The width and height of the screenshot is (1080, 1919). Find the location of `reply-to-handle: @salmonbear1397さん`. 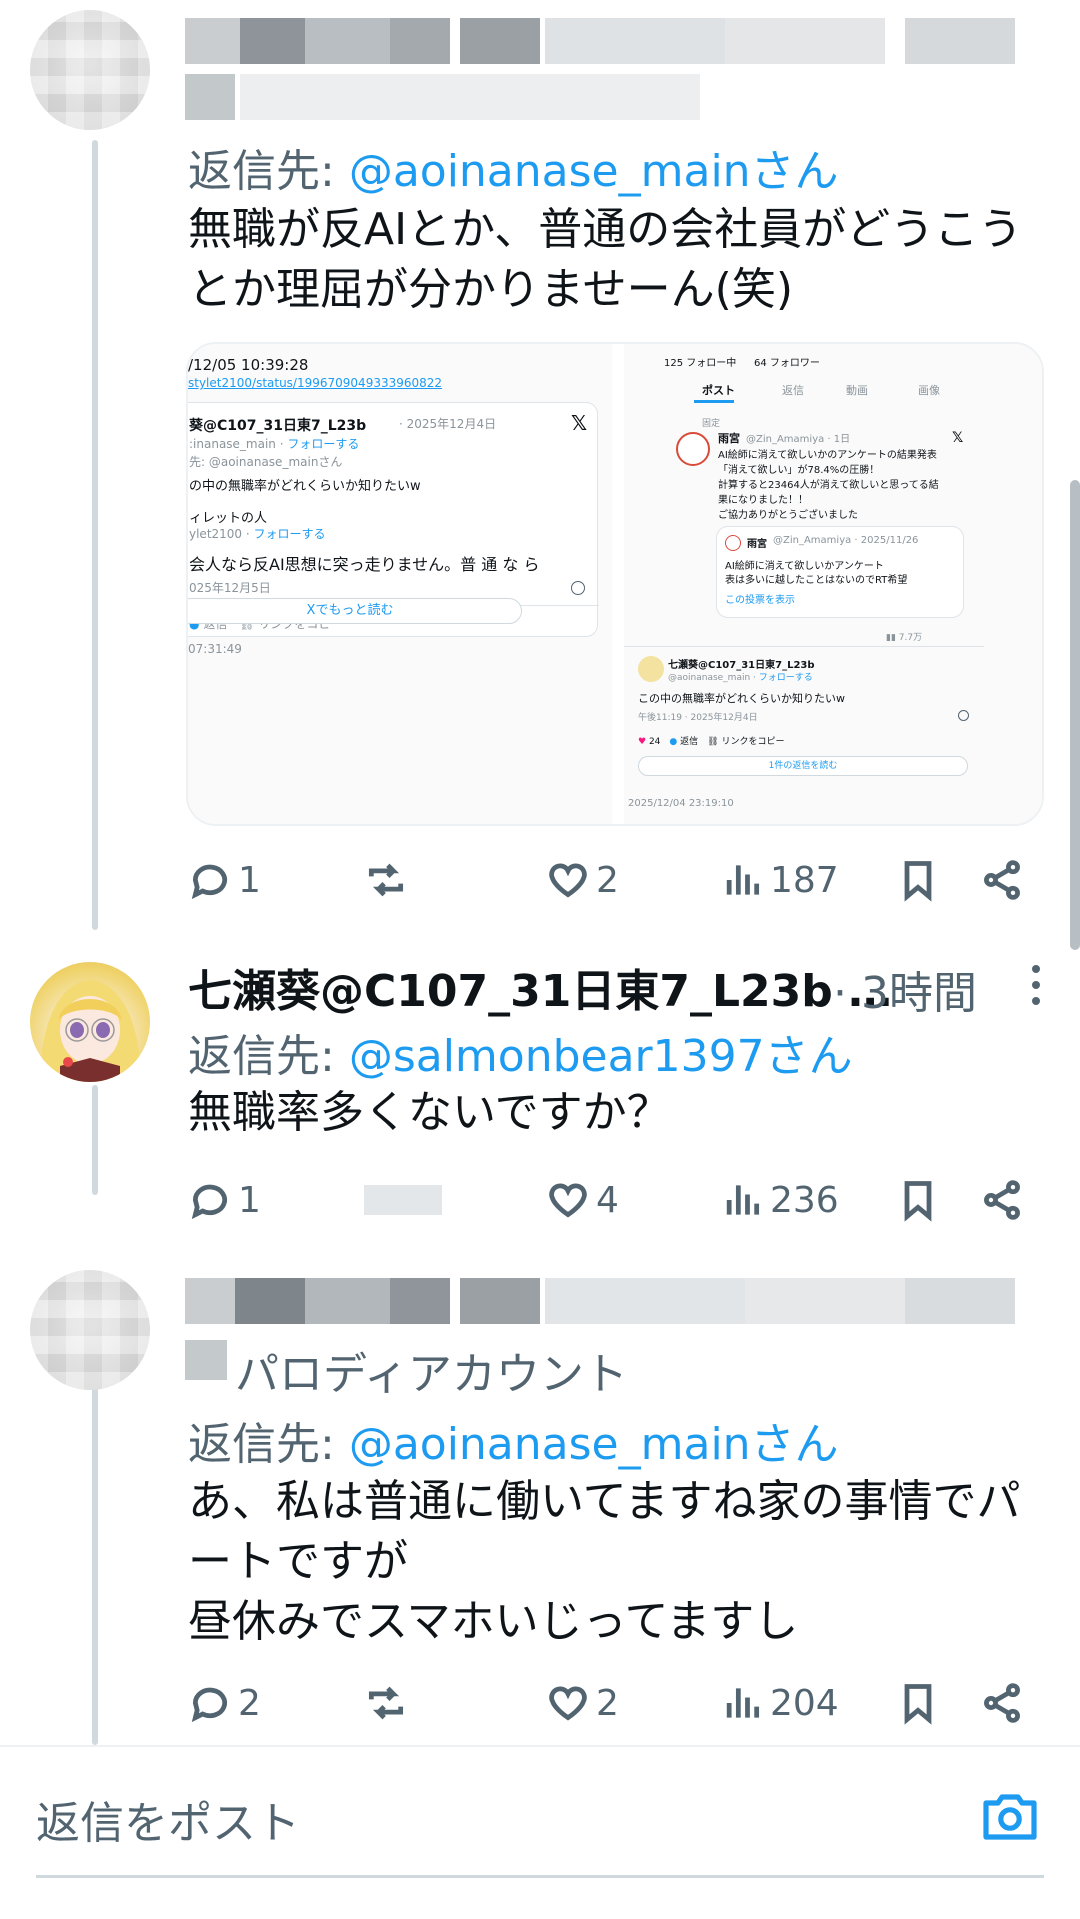

reply-to-handle: @salmonbear1397さん is located at coordinates (601, 1056).